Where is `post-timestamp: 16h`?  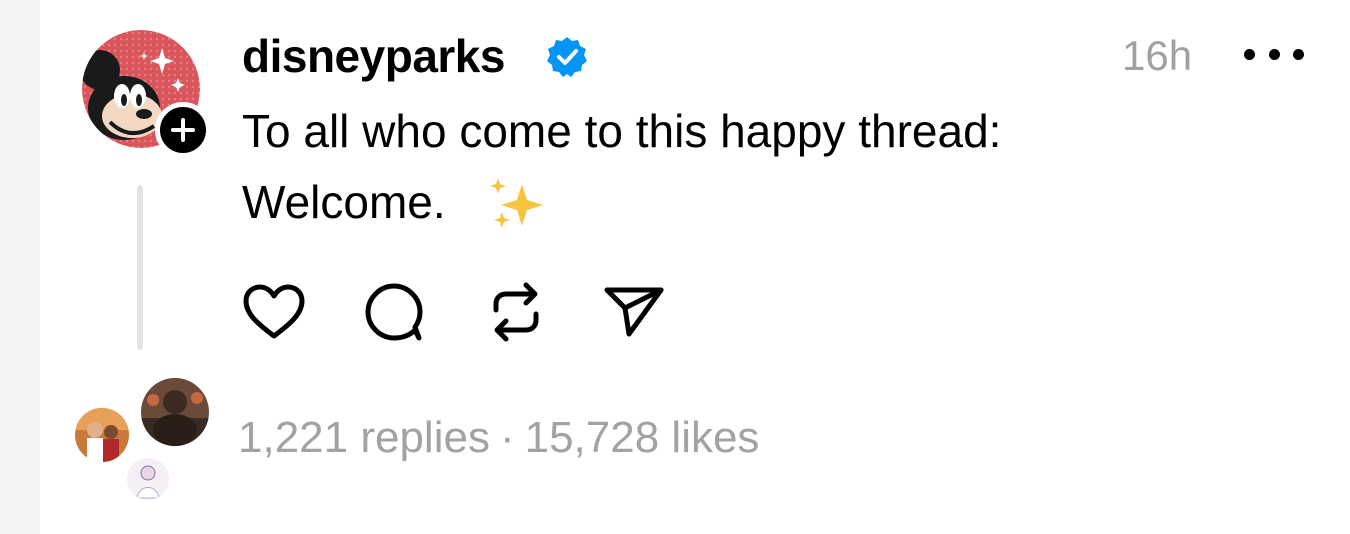
post-timestamp: 16h is located at coordinates (1157, 55).